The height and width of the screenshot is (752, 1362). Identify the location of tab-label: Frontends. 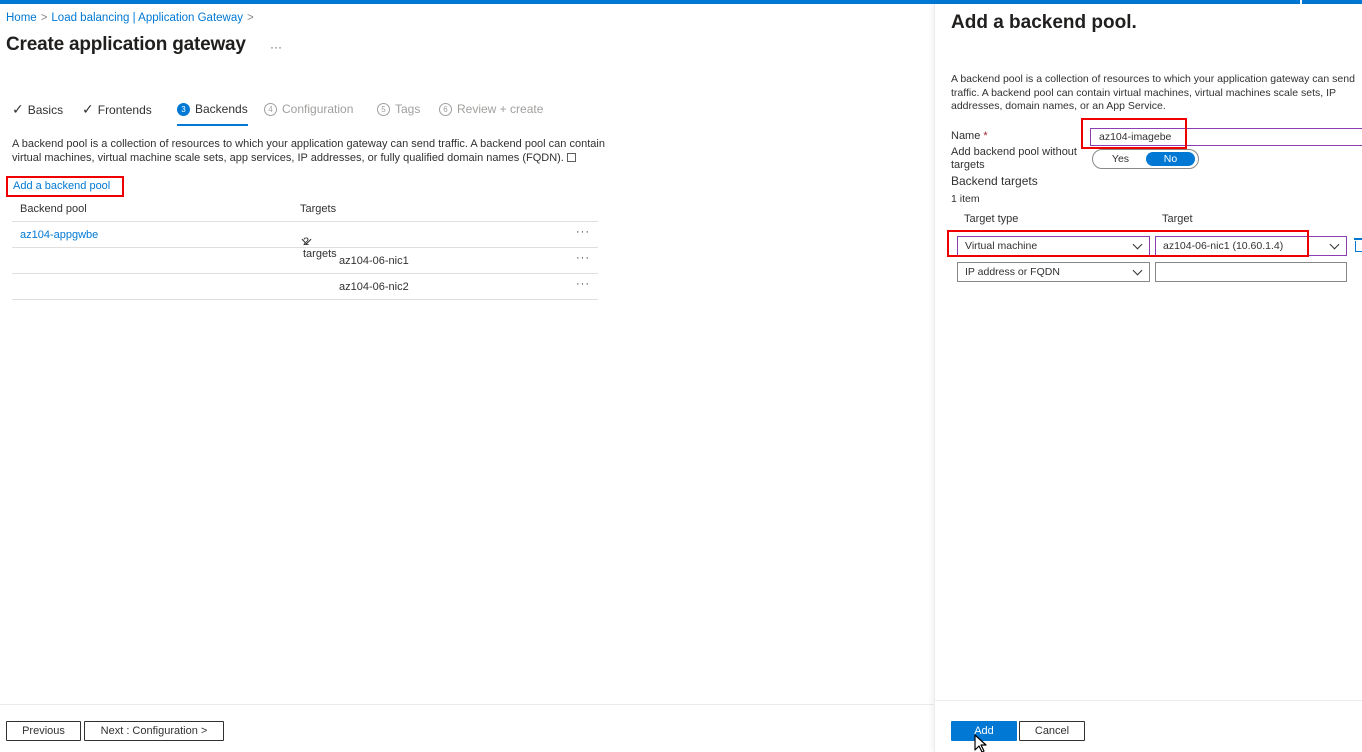
(124, 110).